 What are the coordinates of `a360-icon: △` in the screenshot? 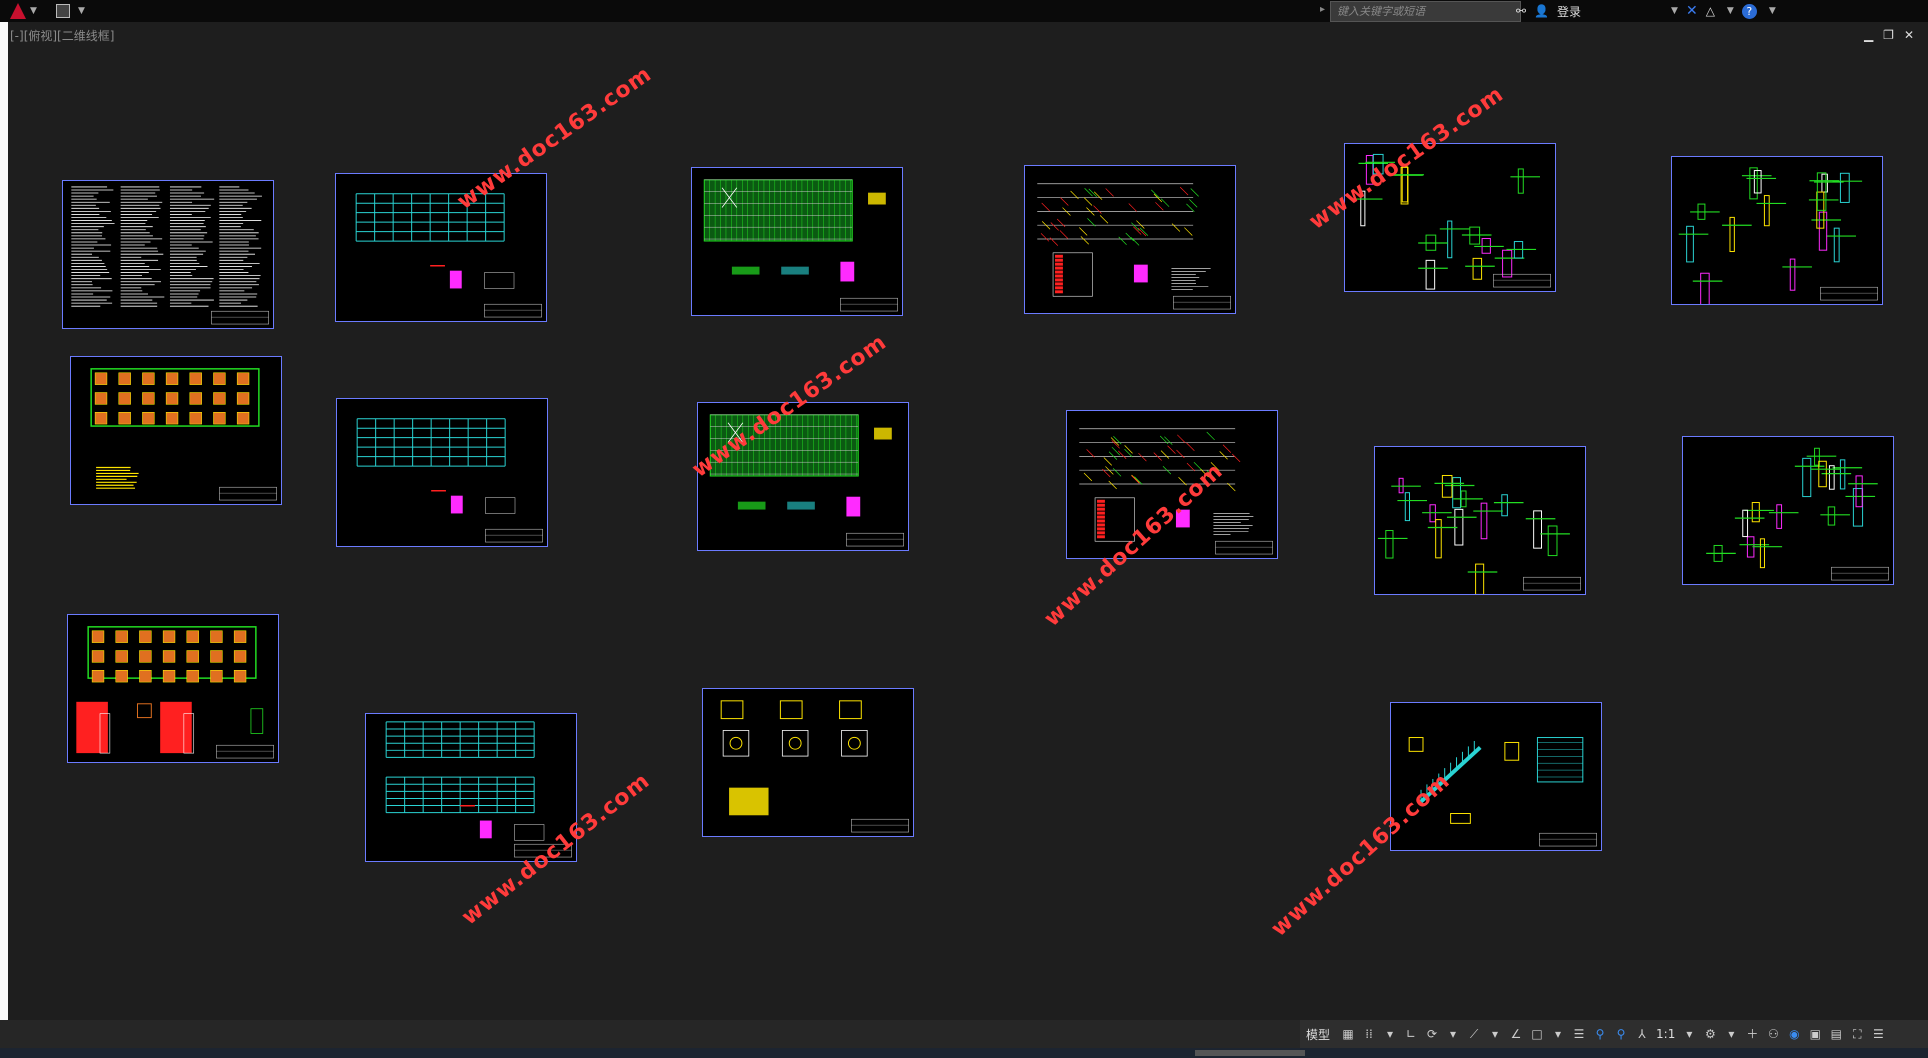 It's located at (1710, 11).